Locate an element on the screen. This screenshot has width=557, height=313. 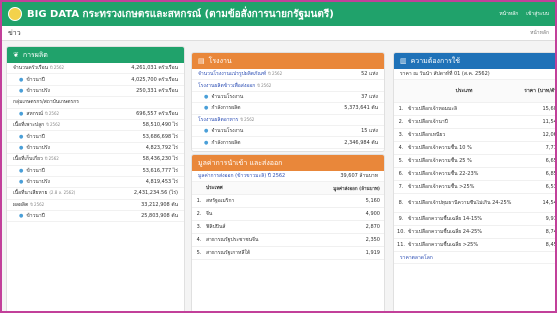
needs-row-price: 6,858 is located at coordinates (551, 174).